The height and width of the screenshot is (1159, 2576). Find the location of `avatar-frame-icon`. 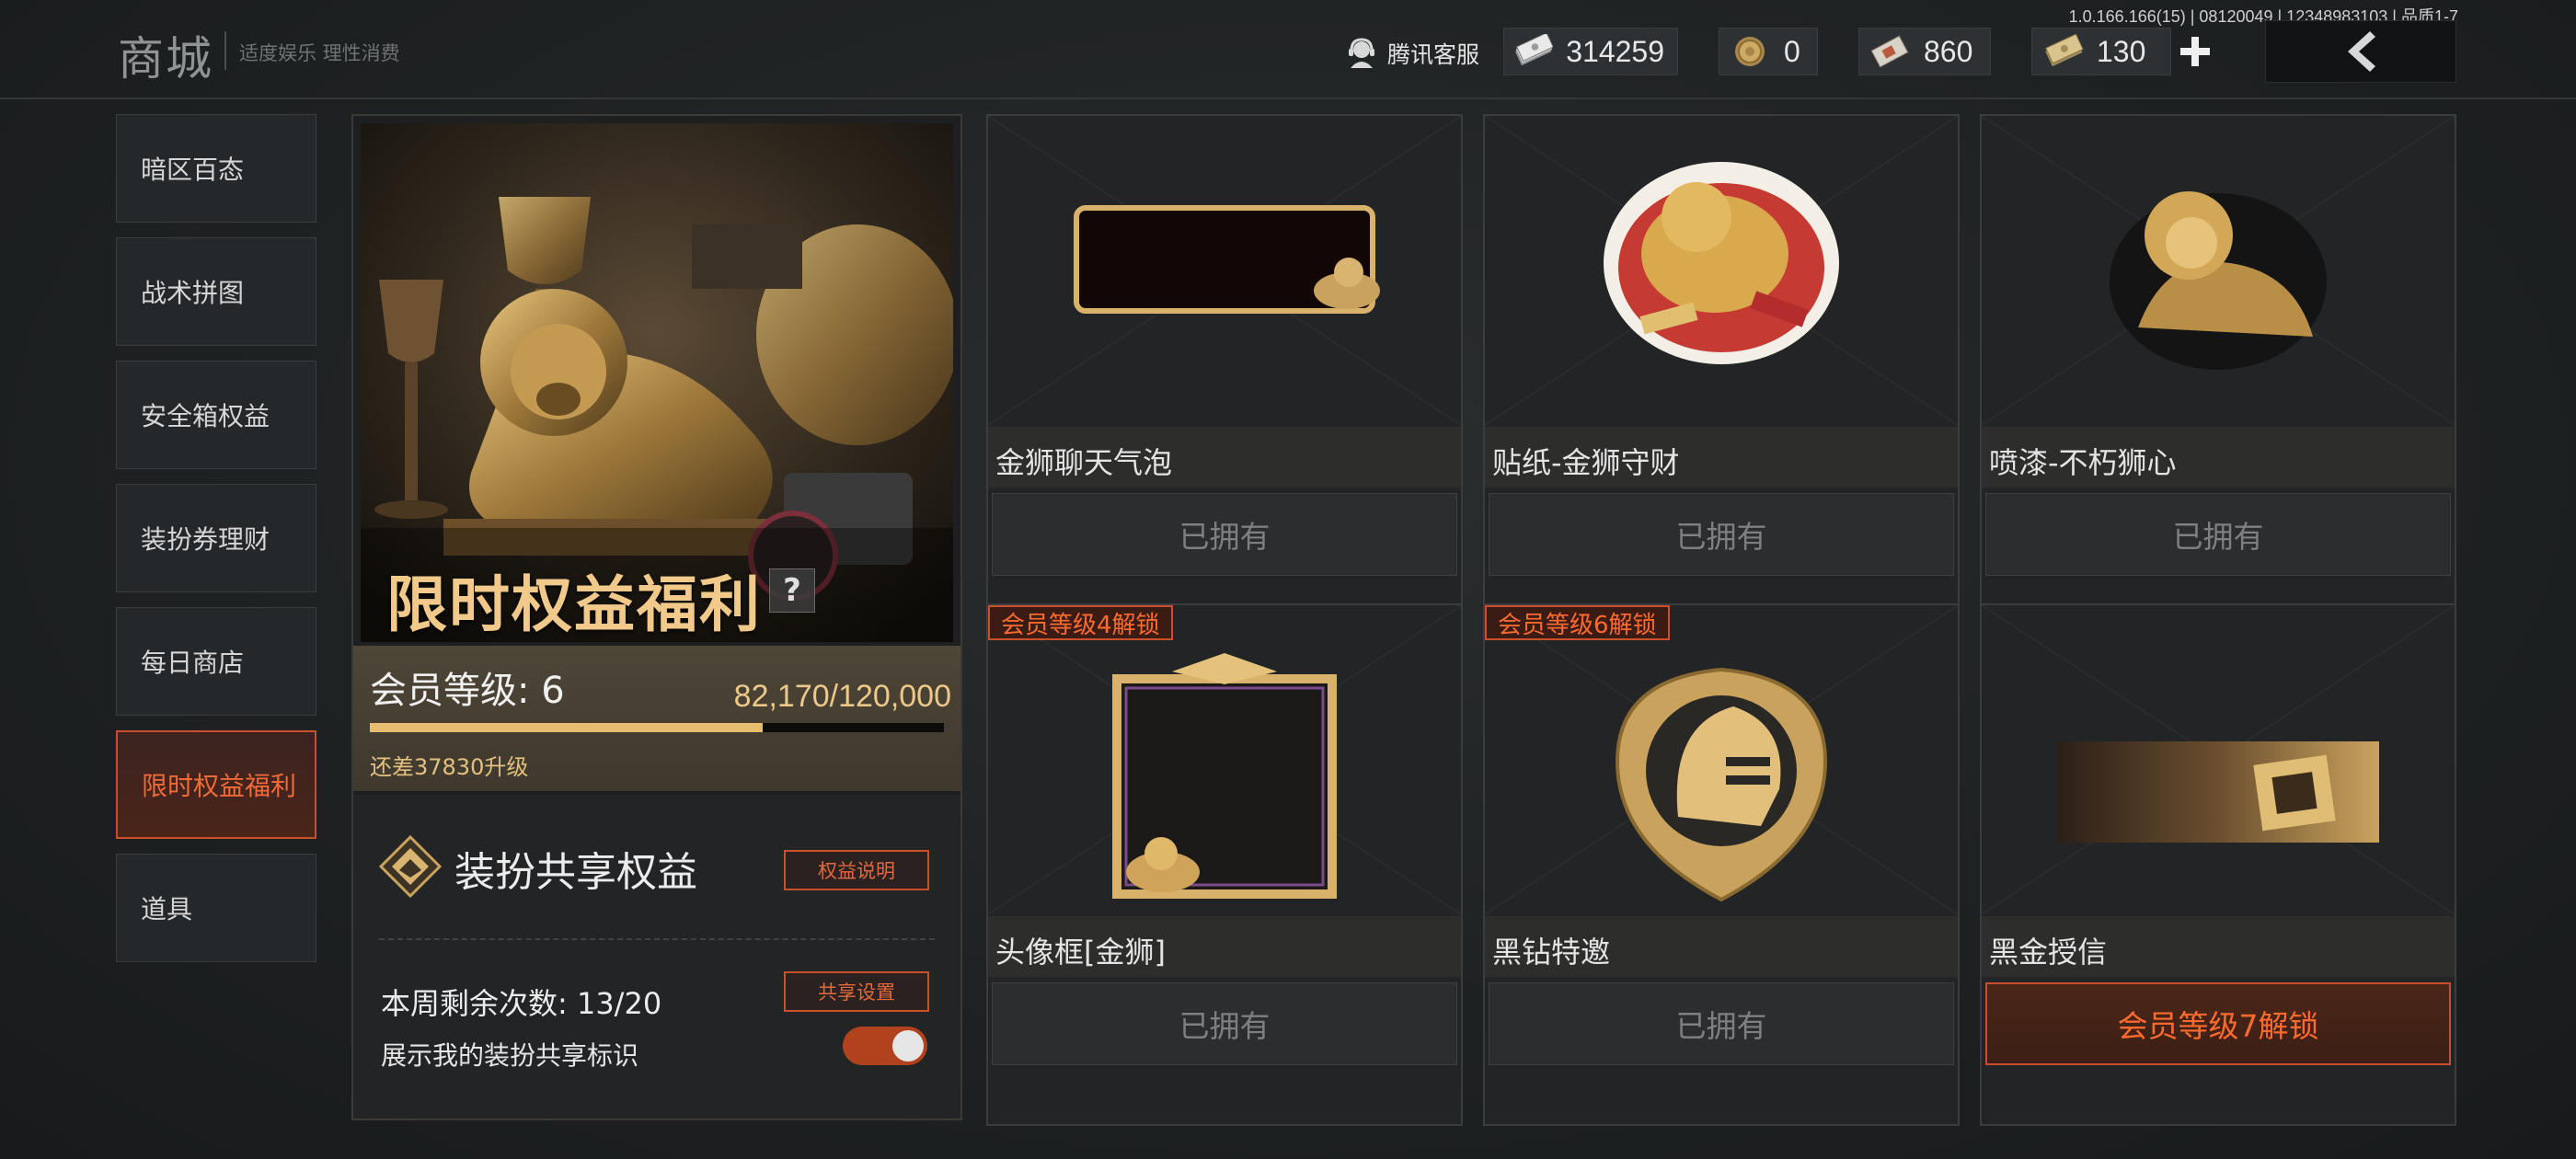

avatar-frame-icon is located at coordinates (1224, 759).